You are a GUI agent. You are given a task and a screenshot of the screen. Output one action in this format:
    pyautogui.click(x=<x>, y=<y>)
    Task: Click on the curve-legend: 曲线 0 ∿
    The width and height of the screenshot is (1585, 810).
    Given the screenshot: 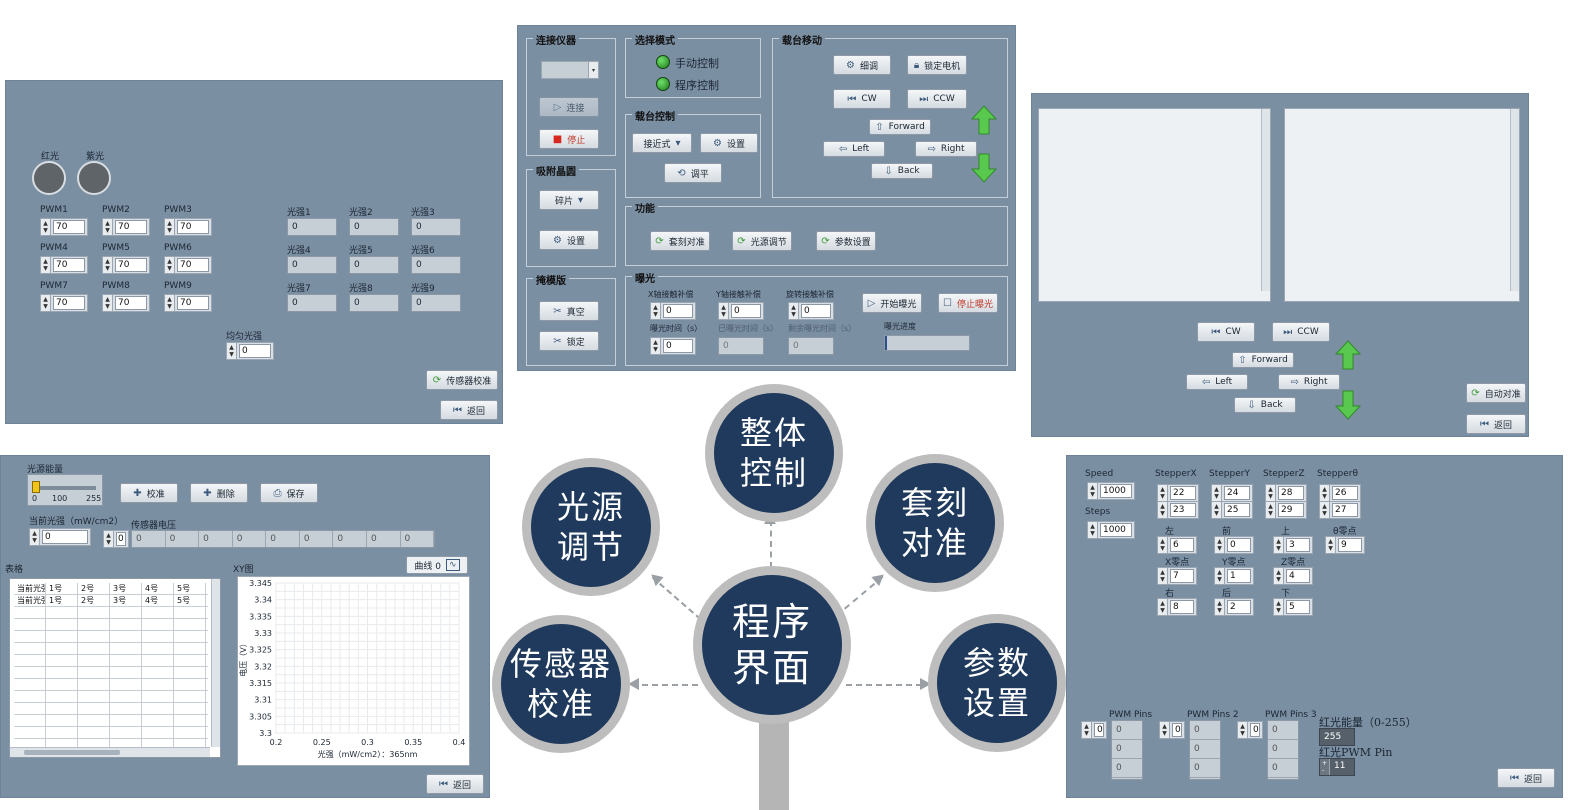 What is the action you would take?
    pyautogui.click(x=437, y=565)
    